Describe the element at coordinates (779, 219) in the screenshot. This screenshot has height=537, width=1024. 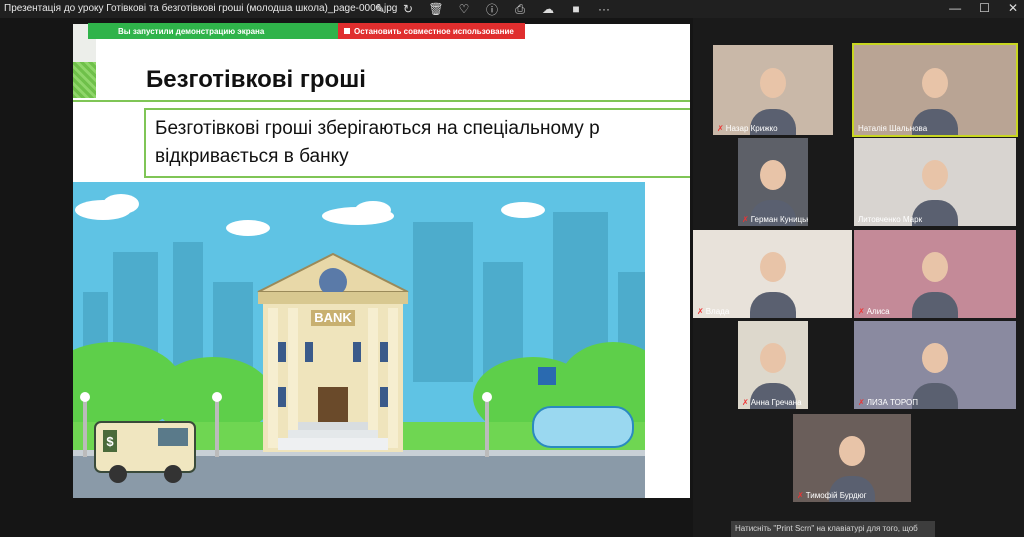
I see `participant-name: Герман Куницький` at that location.